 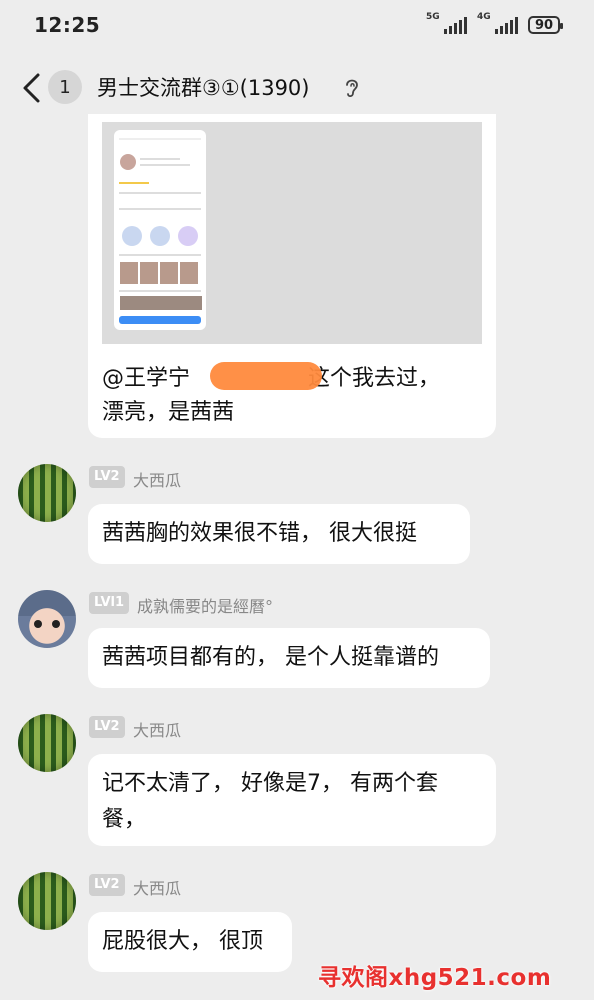 I want to click on screenshot-phone-preview, so click(x=160, y=230).